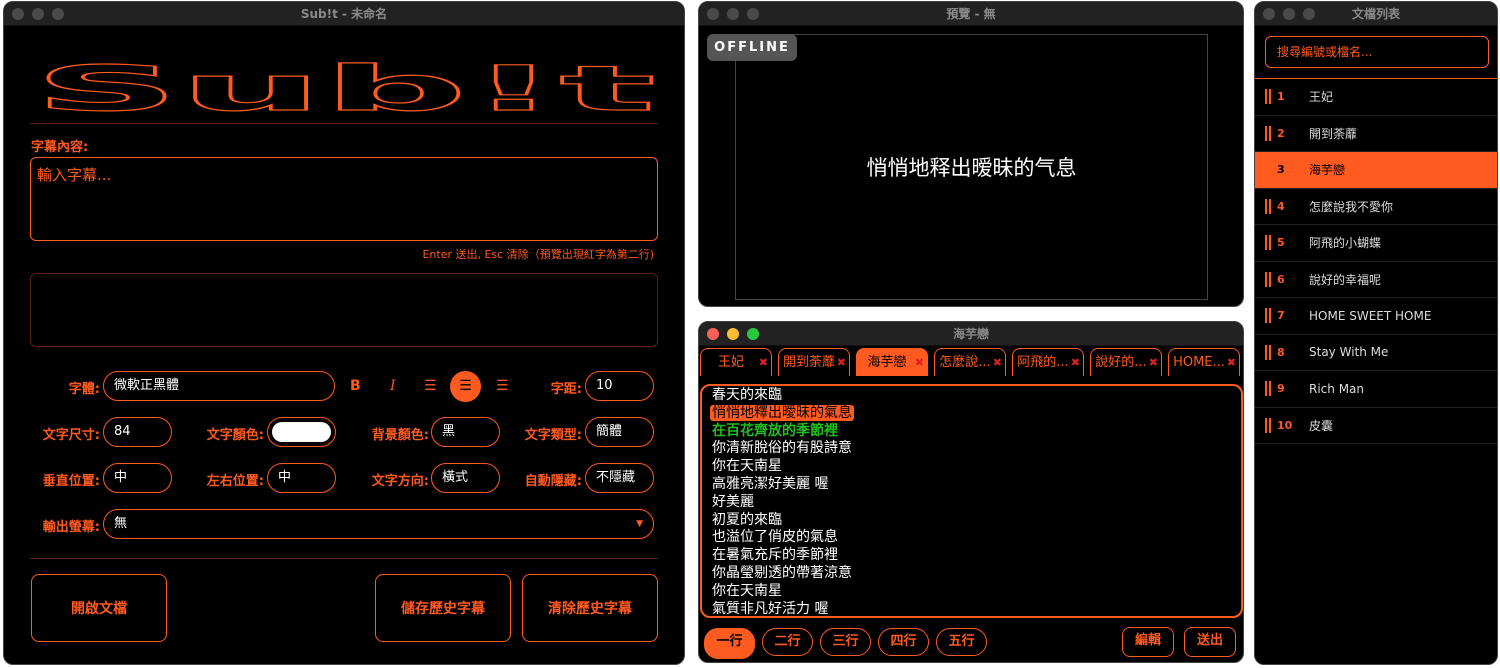  Describe the element at coordinates (235, 435) in the screenshot. I see `color-label: 文字顏色:` at that location.